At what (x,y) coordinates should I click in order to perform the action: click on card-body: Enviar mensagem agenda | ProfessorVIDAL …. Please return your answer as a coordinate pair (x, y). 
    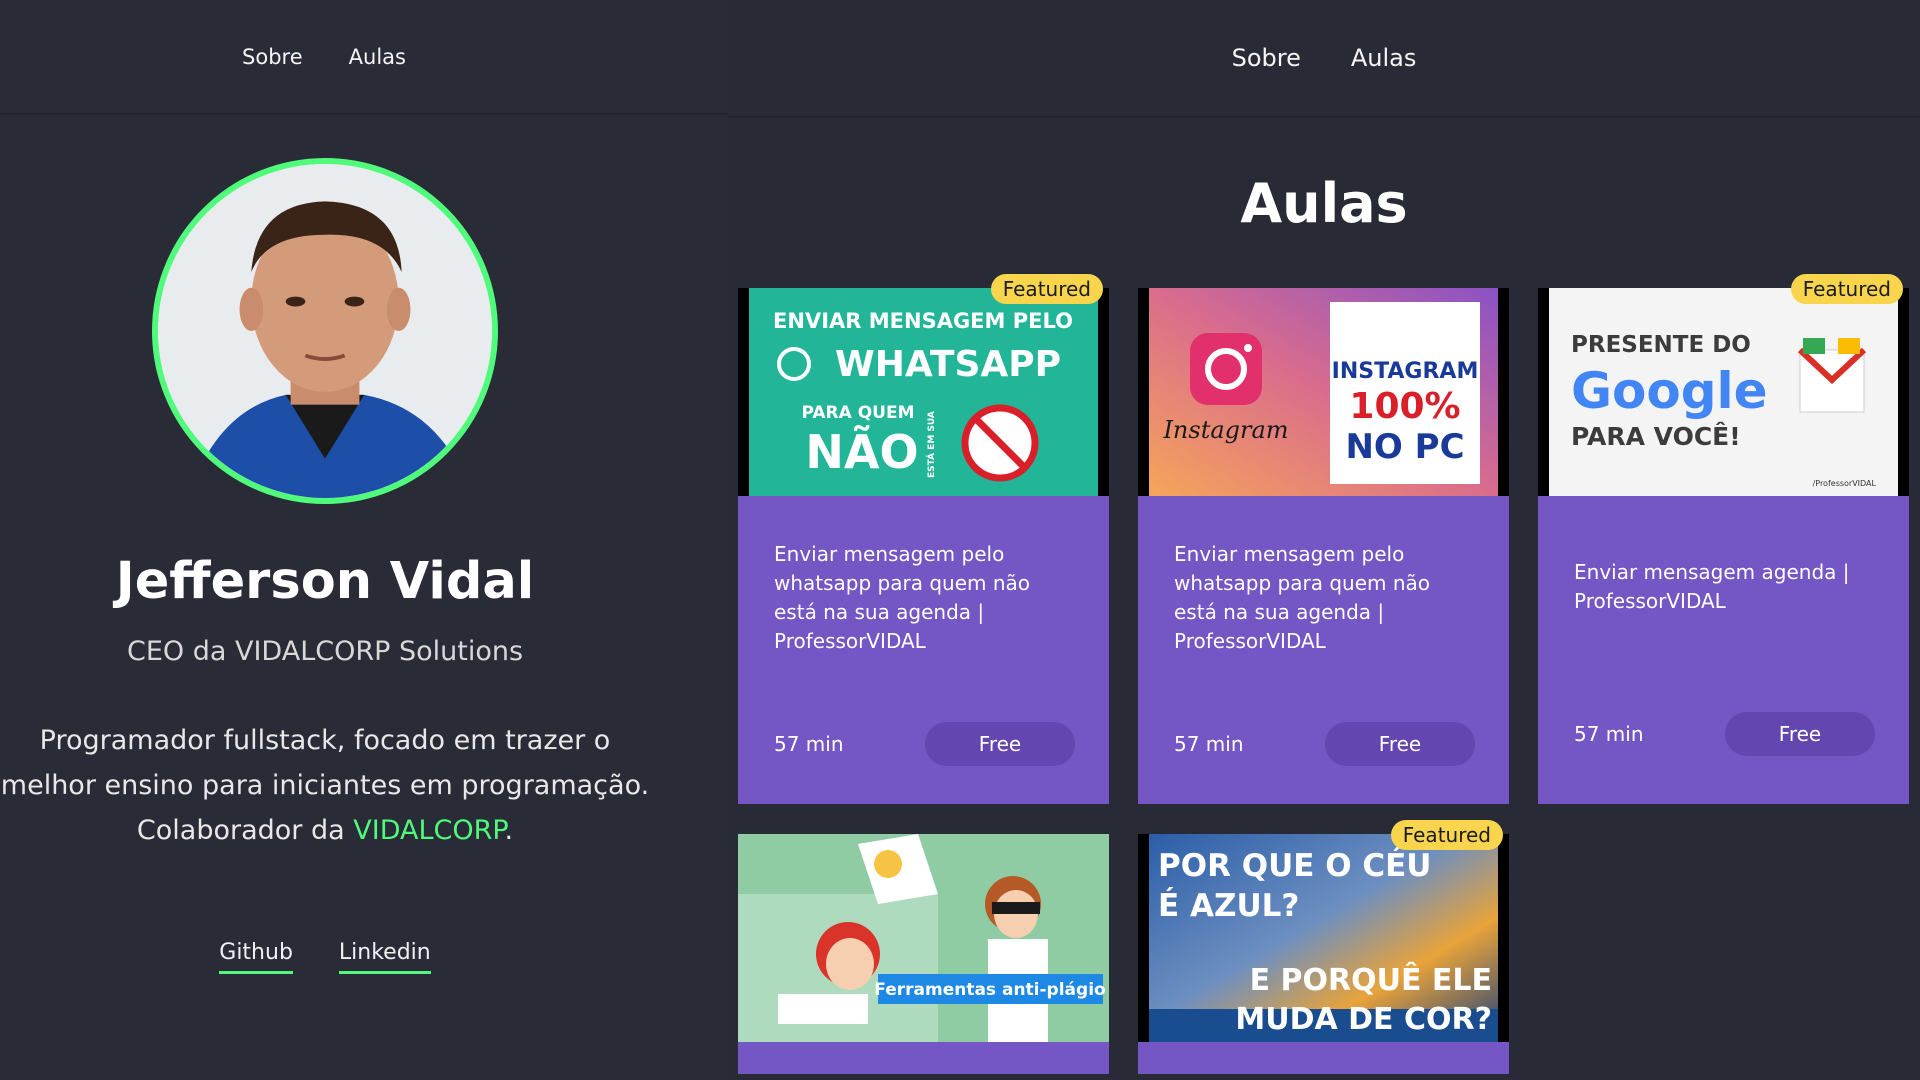
    Looking at the image, I should click on (1723, 650).